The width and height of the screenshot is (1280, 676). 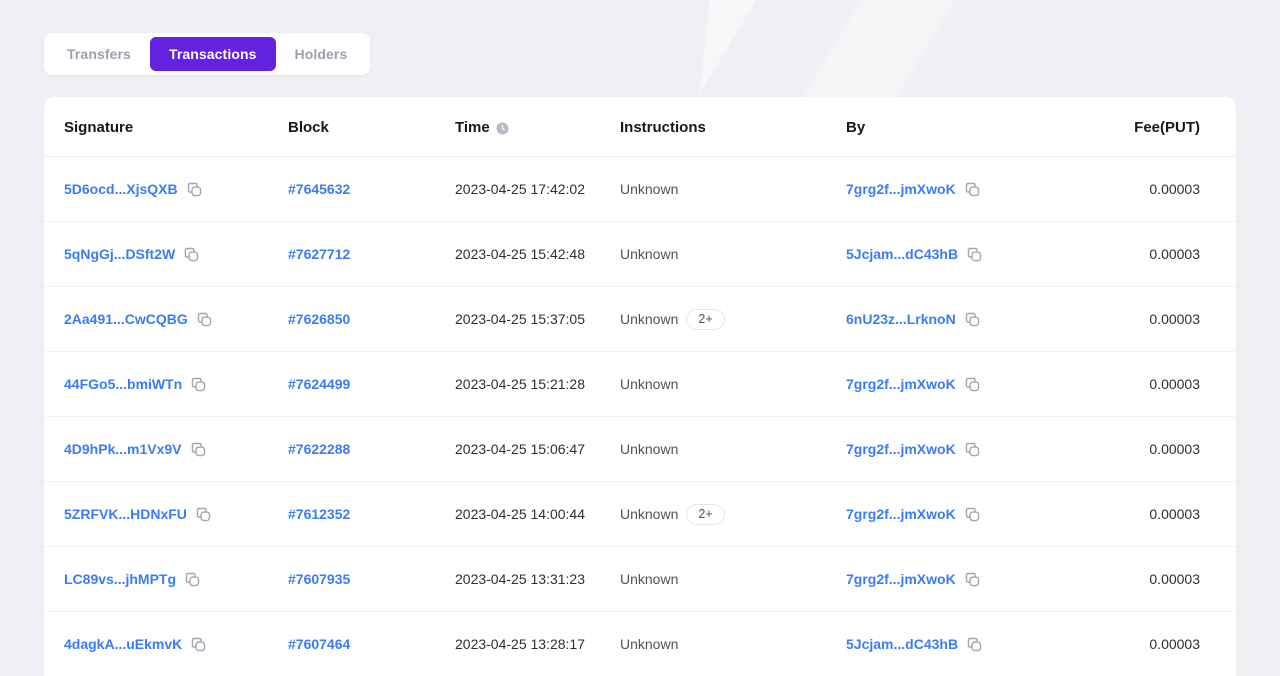 I want to click on time-cell: 2023-04-25 13:28:17, so click(x=537, y=644).